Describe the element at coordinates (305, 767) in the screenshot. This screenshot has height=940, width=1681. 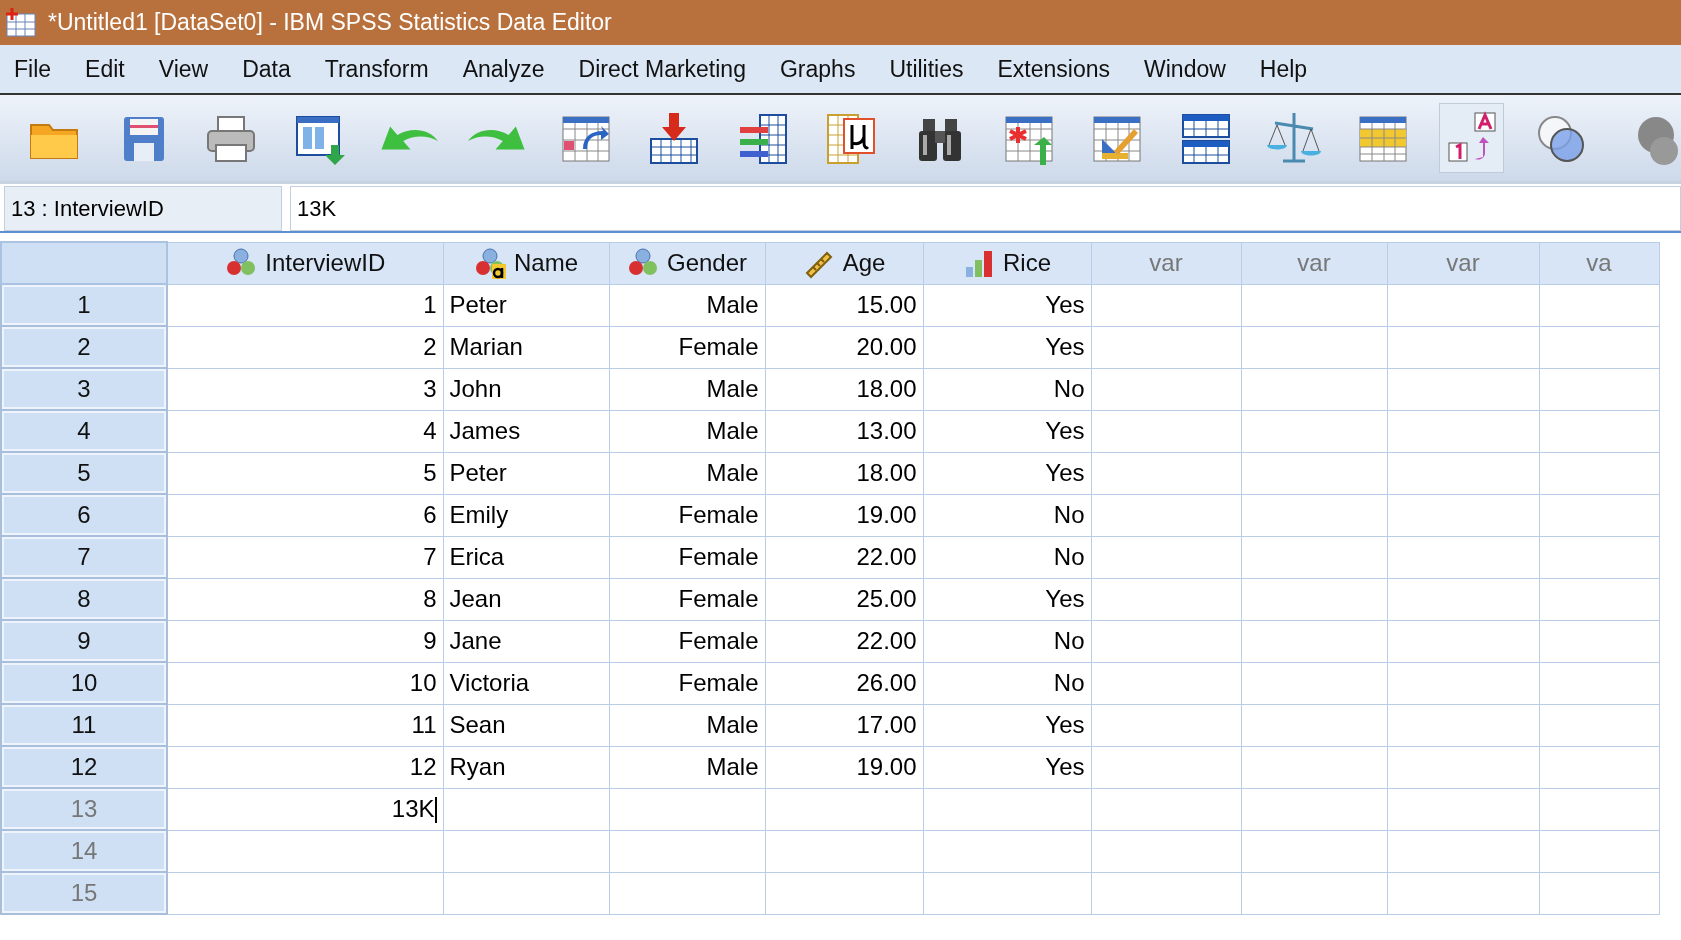
I see `table-cell: 12` at that location.